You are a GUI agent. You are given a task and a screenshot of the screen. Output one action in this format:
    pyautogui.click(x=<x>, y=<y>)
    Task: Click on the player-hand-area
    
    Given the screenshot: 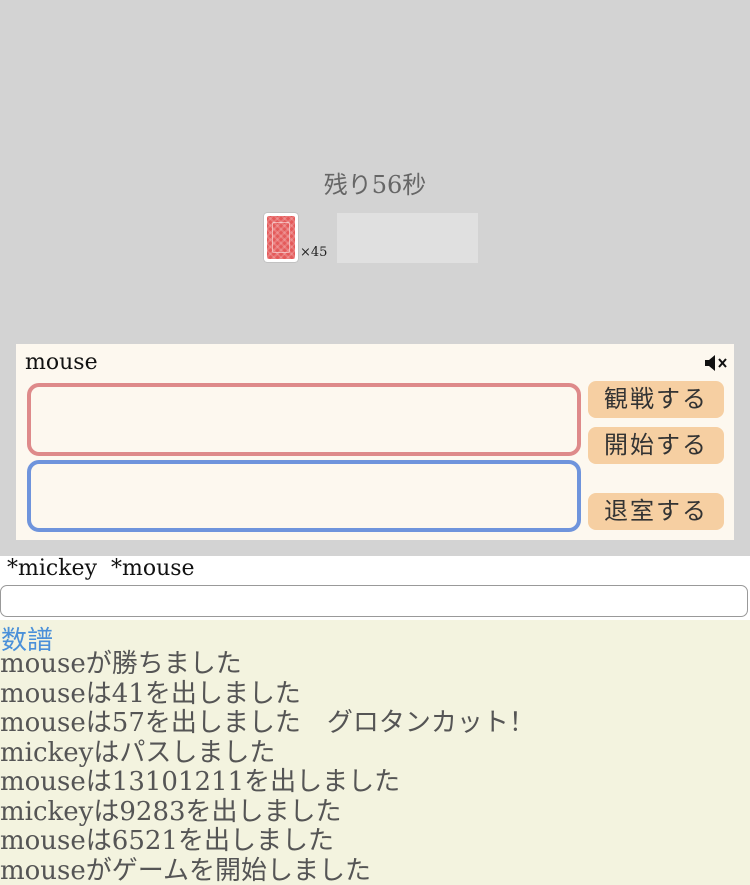 What is the action you would take?
    pyautogui.click(x=304, y=496)
    